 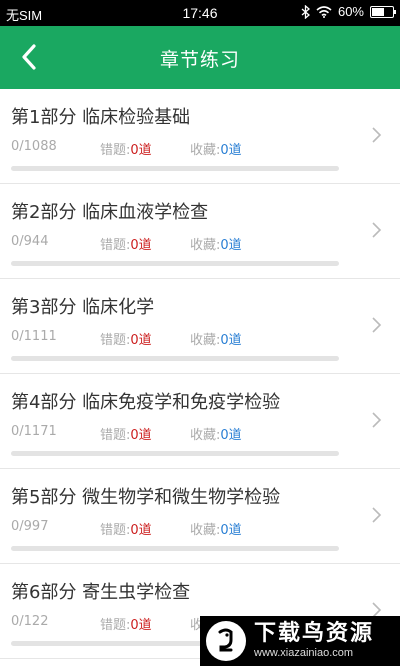 I want to click on watermark: 下载鸟资源 www.xiazainiao.com, so click(x=300, y=641).